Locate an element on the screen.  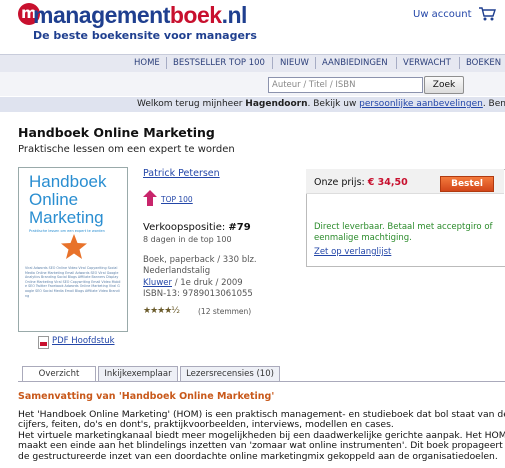
recommendations-link: persoonlijke aanbevelingen is located at coordinates (421, 104).